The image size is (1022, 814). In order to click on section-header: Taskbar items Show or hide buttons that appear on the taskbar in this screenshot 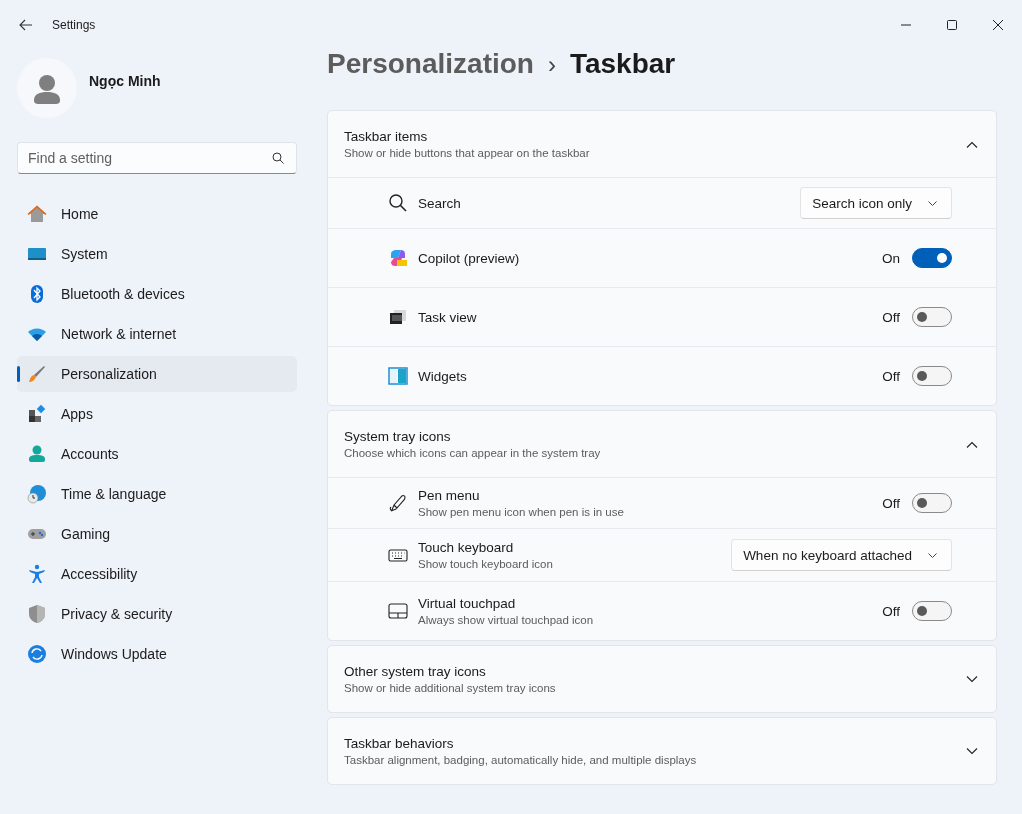, I will do `click(662, 144)`.